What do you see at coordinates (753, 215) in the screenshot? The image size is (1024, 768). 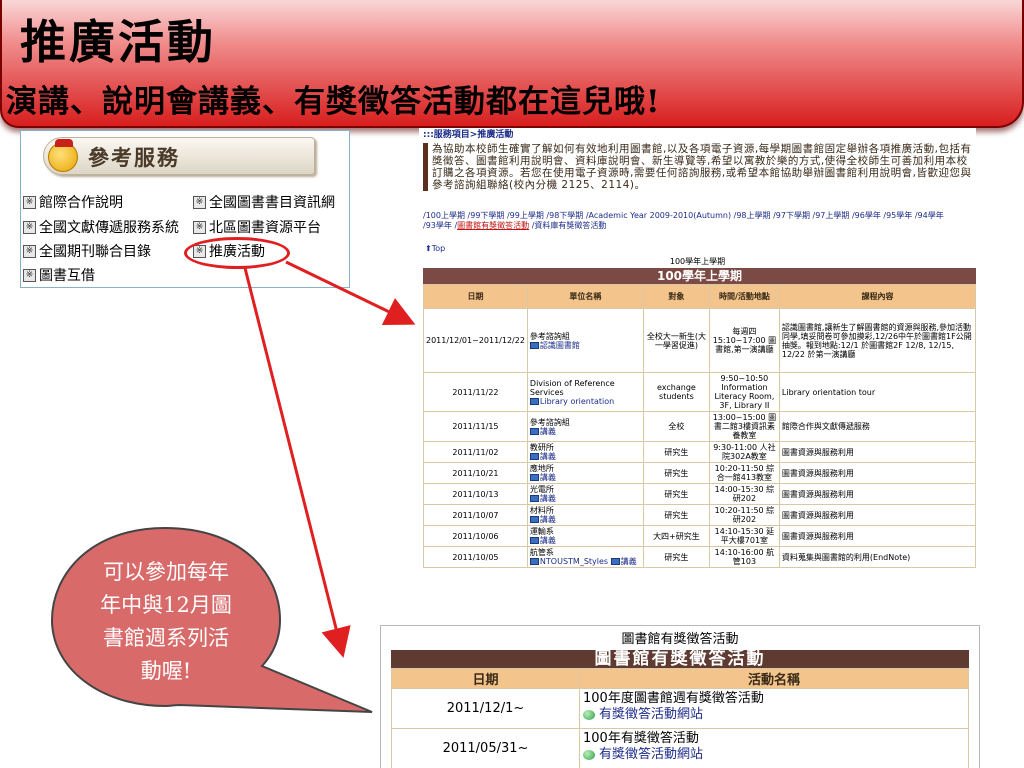 I see `semester-link: 98上學期` at bounding box center [753, 215].